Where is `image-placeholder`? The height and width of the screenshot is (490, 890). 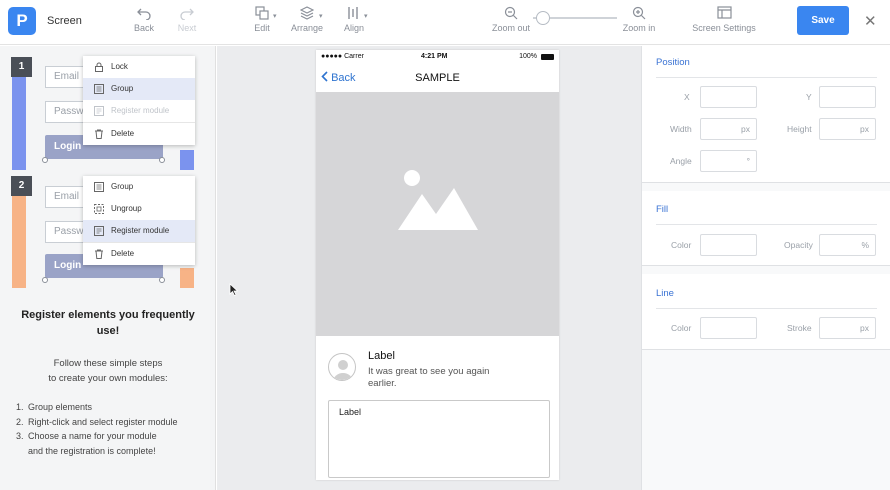
image-placeholder is located at coordinates (437, 214).